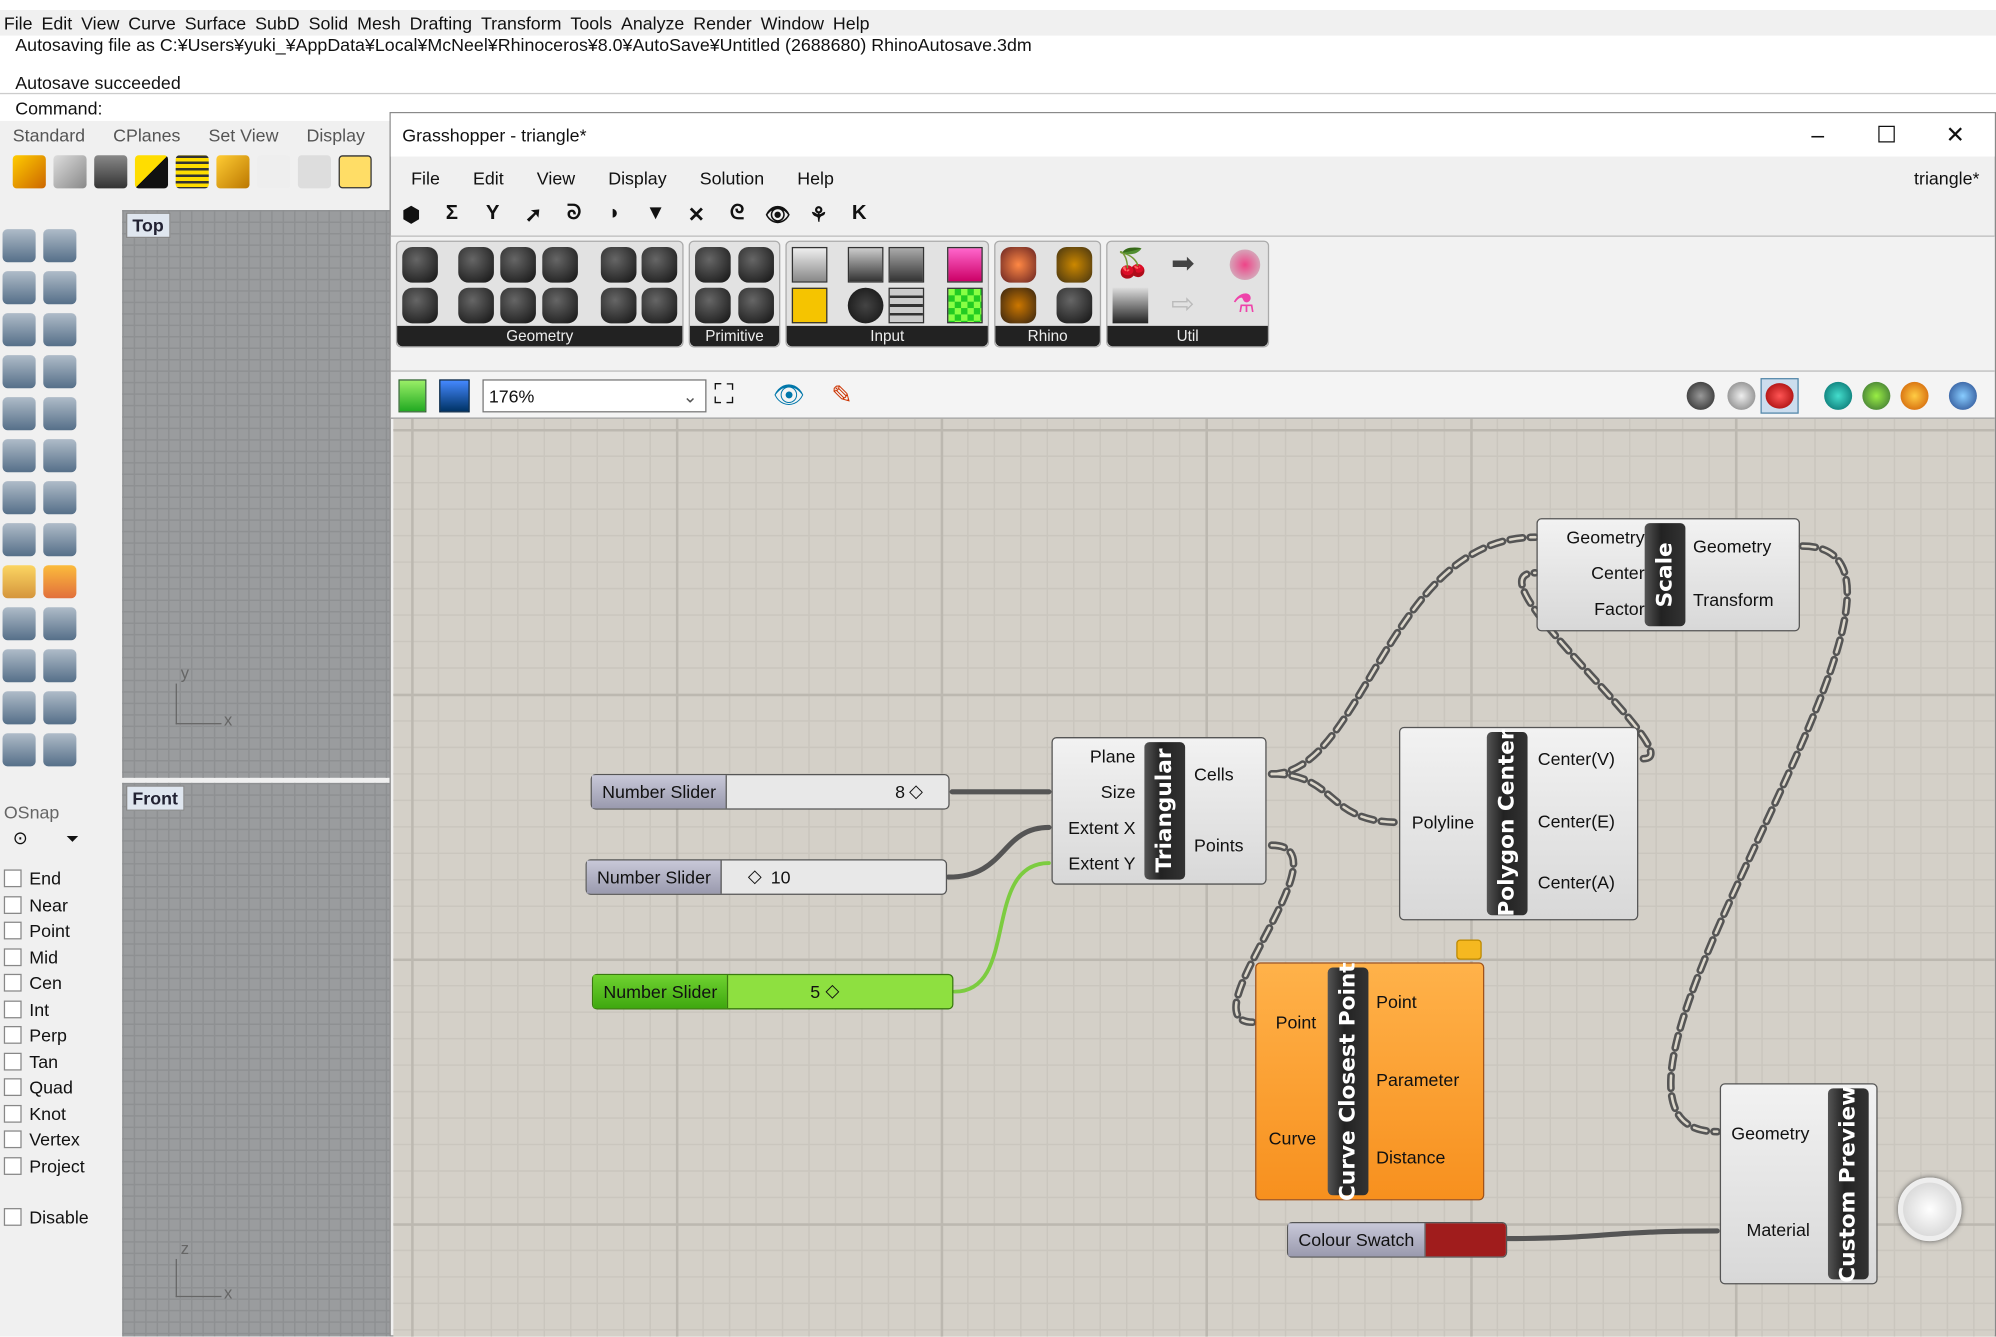 Image resolution: width=1996 pixels, height=1337 pixels. Describe the element at coordinates (594, 396) in the screenshot. I see `zoom-select: 176% ⌄` at that location.